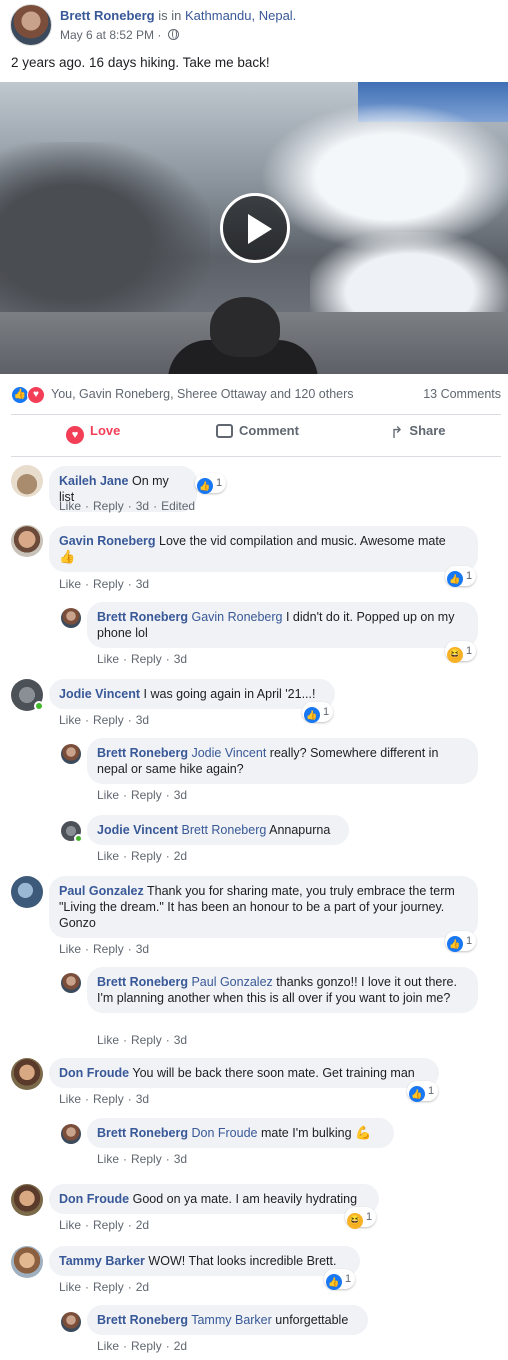 Image resolution: width=508 pixels, height=1360 pixels. What do you see at coordinates (173, 34) in the screenshot?
I see `globe-icon` at bounding box center [173, 34].